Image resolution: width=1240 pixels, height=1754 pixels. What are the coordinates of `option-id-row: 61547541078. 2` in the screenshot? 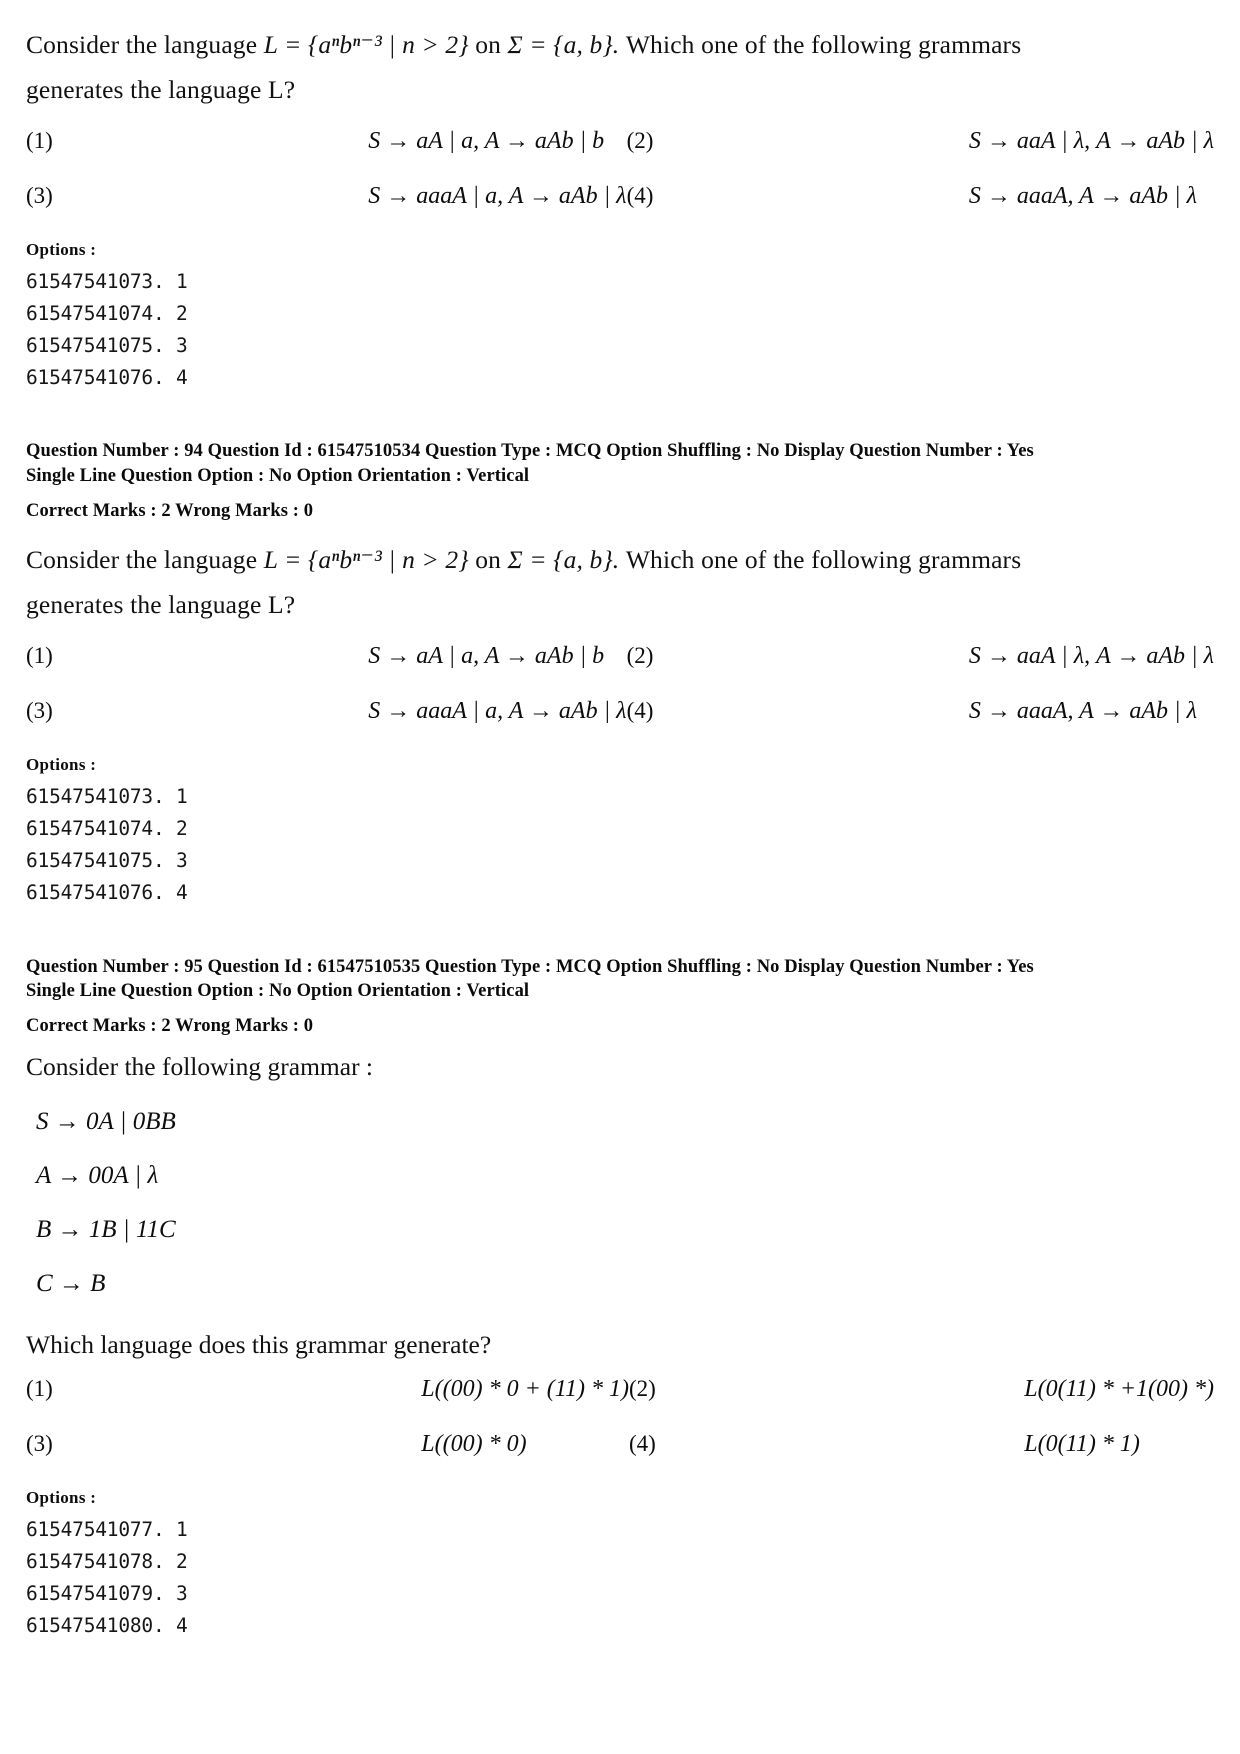 It's located at (107, 1562).